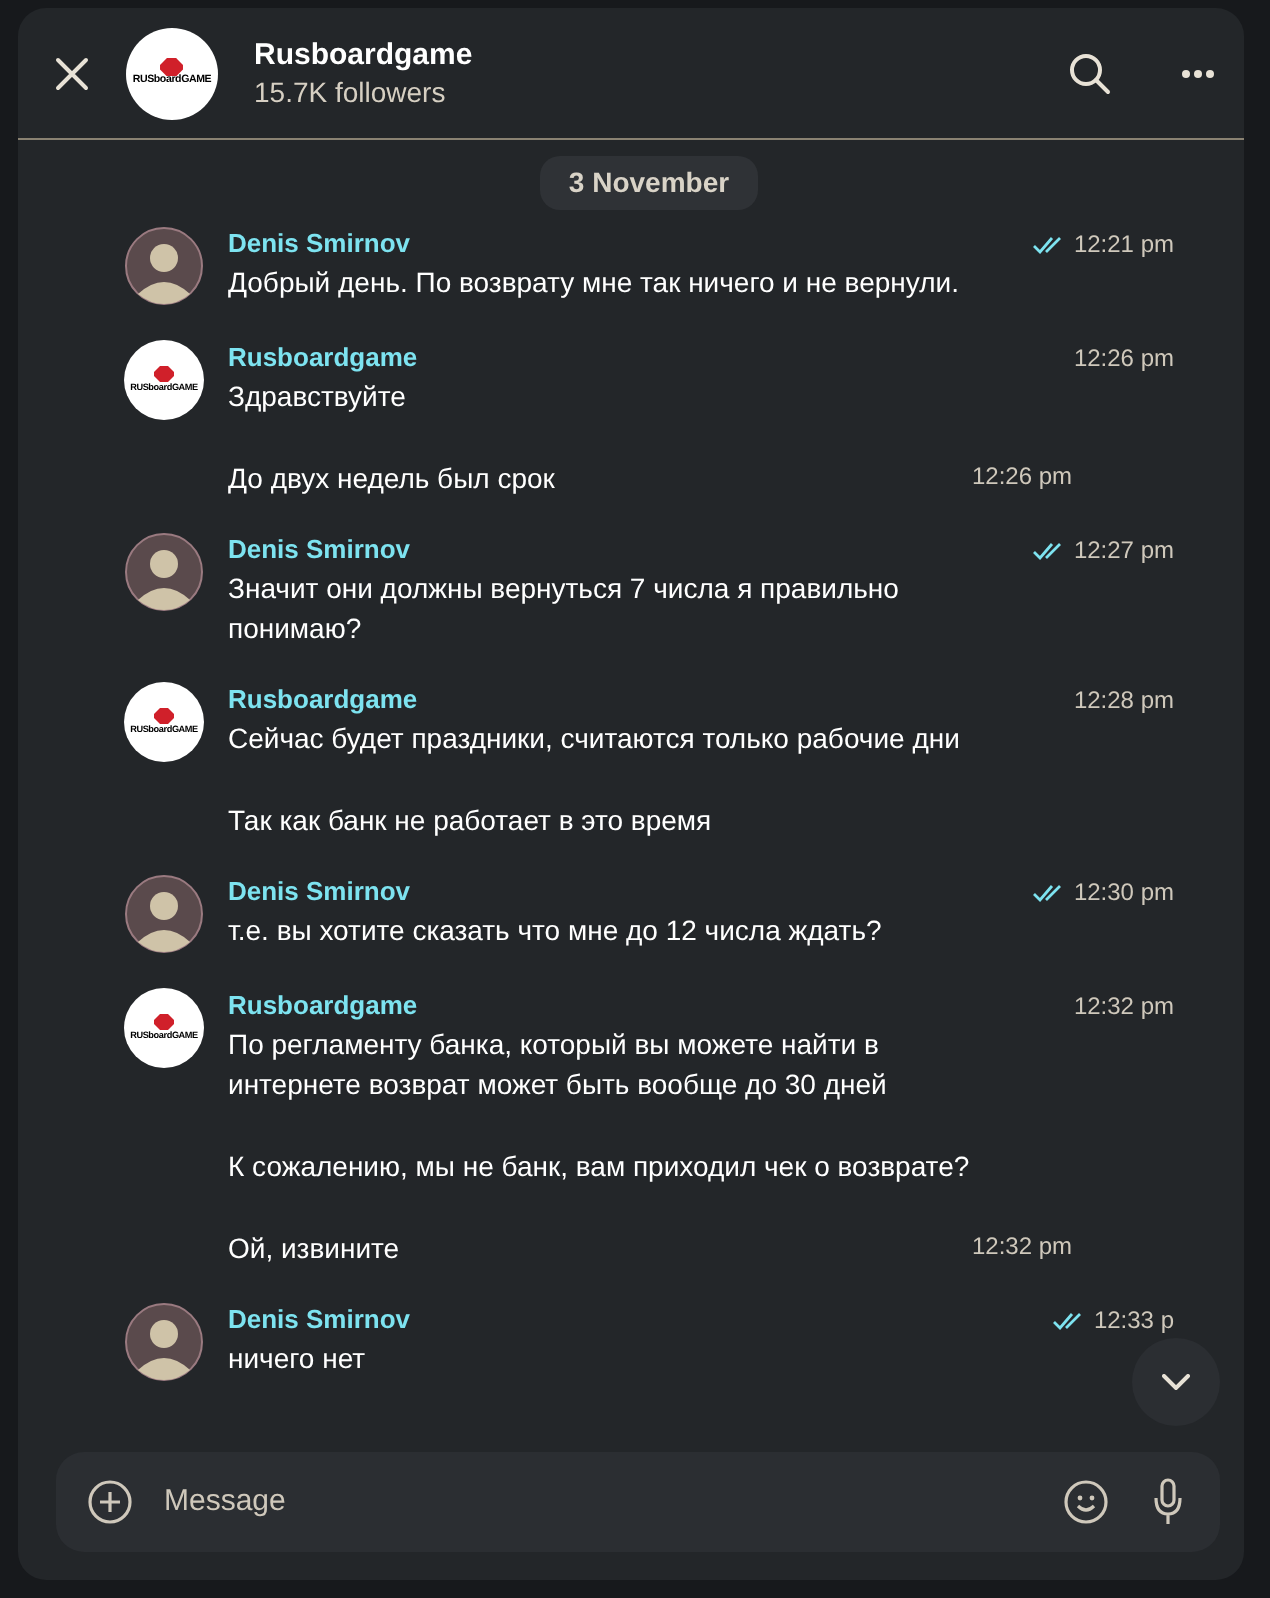 The width and height of the screenshot is (1270, 1598). I want to click on message-text: Здравствуйте, so click(318, 397).